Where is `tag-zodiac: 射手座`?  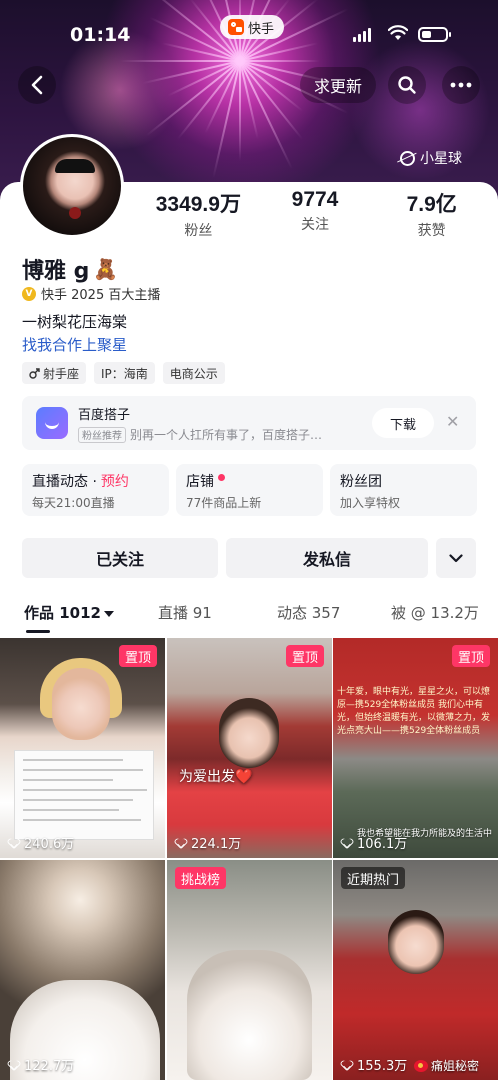 tag-zodiac: 射手座 is located at coordinates (54, 373).